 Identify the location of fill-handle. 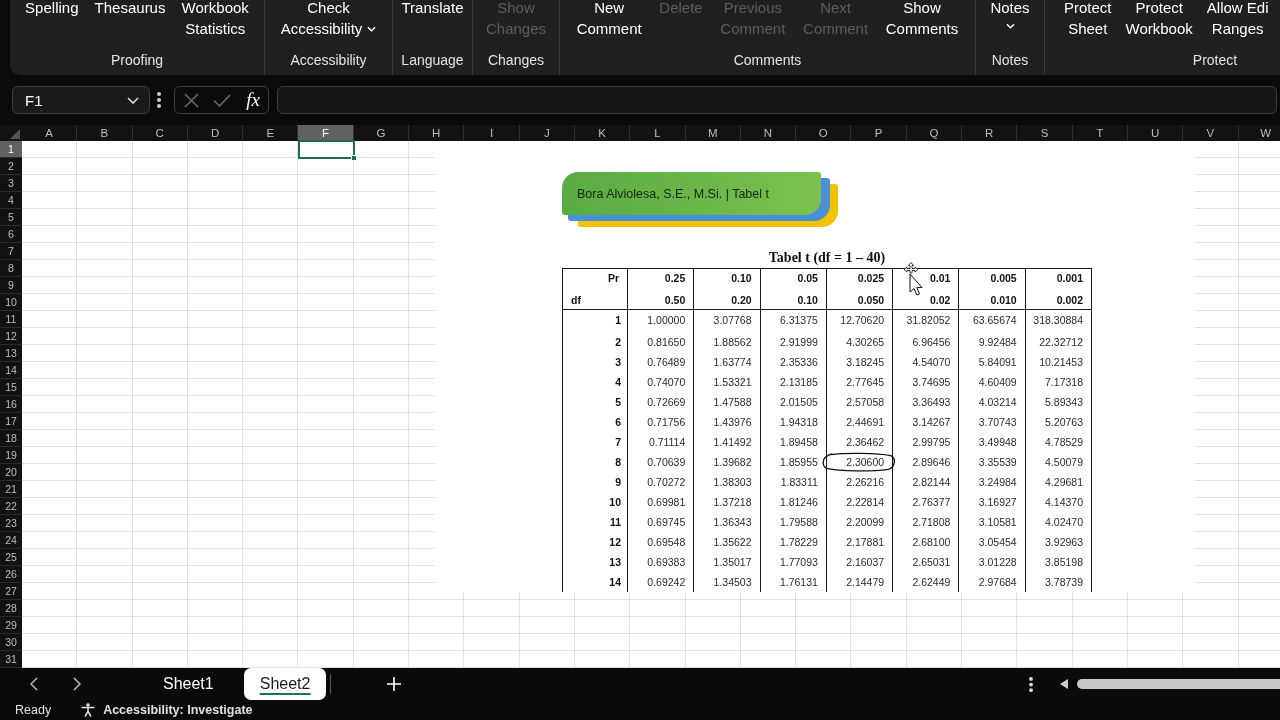
(353, 158).